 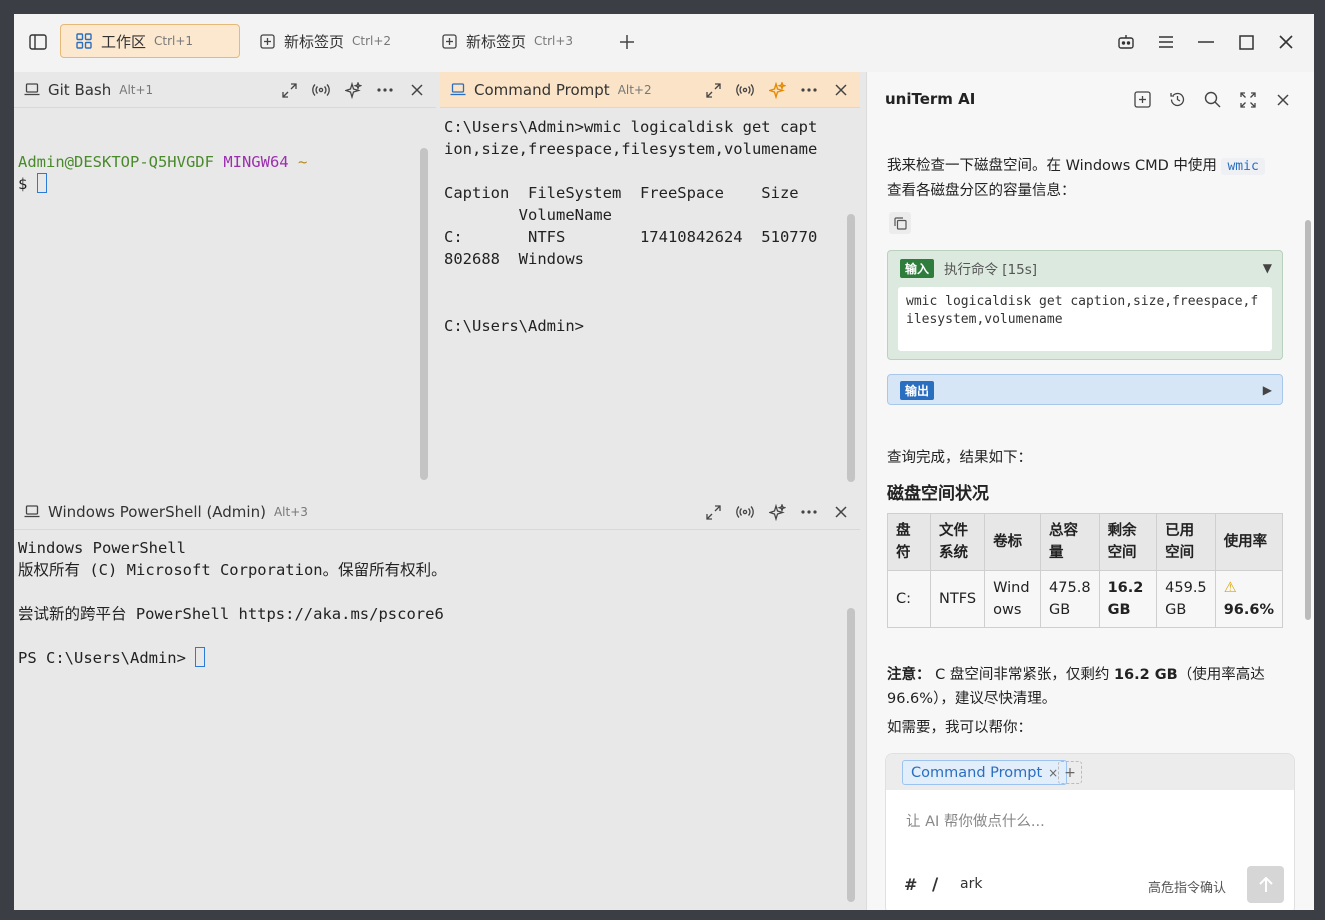 I want to click on terminal-line: C:\Users\Admin>, so click(x=514, y=326).